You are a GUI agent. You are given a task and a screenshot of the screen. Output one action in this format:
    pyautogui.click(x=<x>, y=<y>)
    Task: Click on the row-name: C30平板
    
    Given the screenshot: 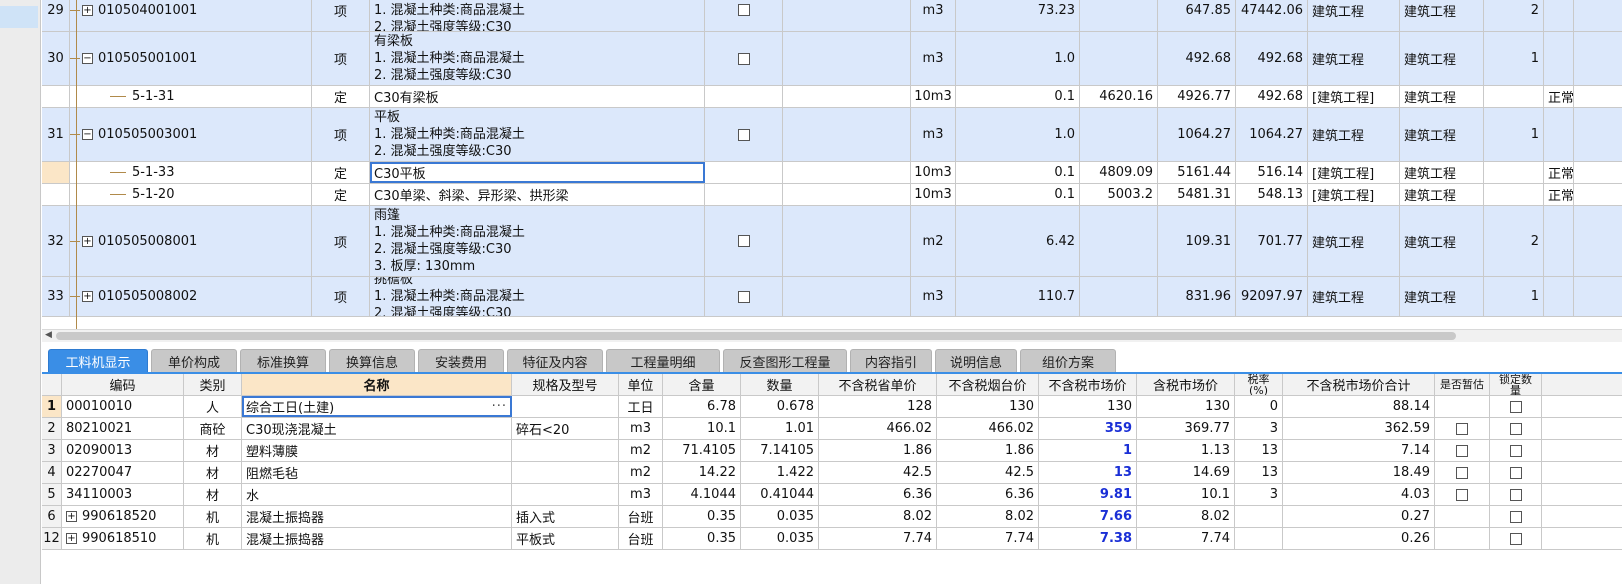 What is the action you would take?
    pyautogui.click(x=537, y=172)
    